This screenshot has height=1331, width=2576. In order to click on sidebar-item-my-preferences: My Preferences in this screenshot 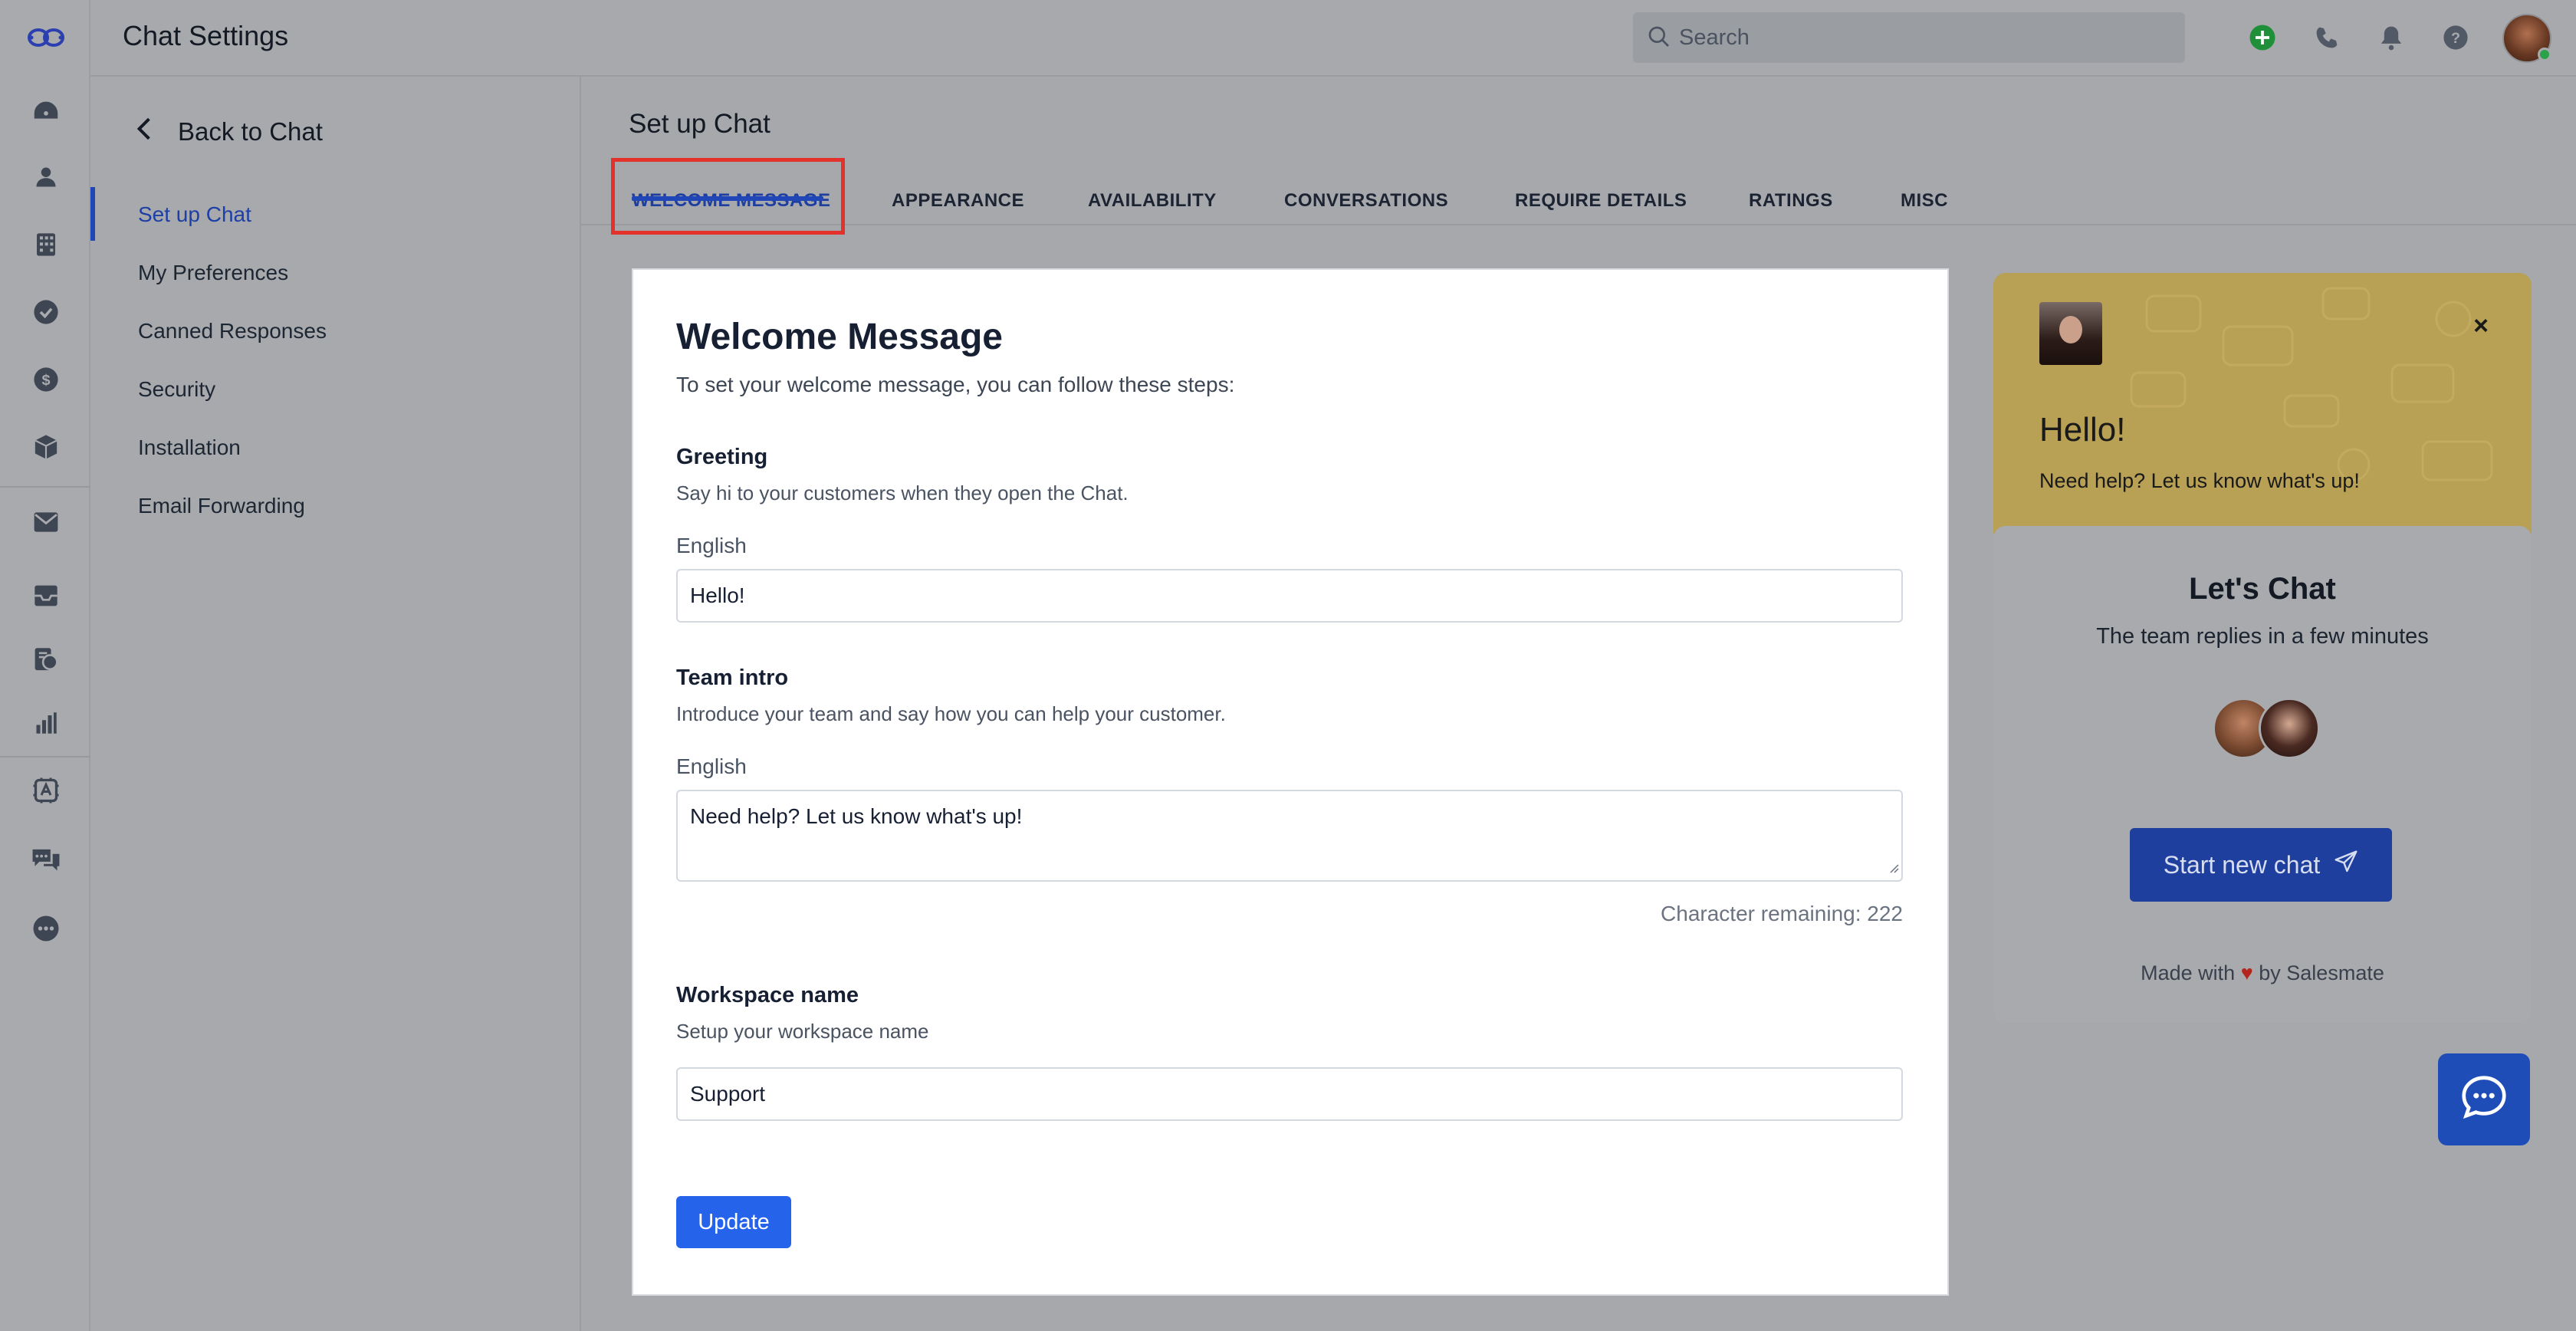, I will do `click(213, 273)`.